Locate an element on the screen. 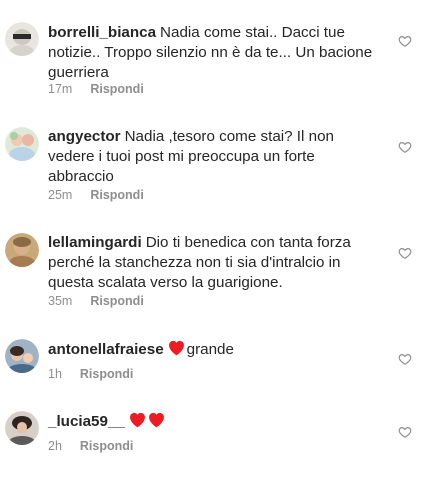 The image size is (434, 480). comment-text: grande is located at coordinates (210, 349).